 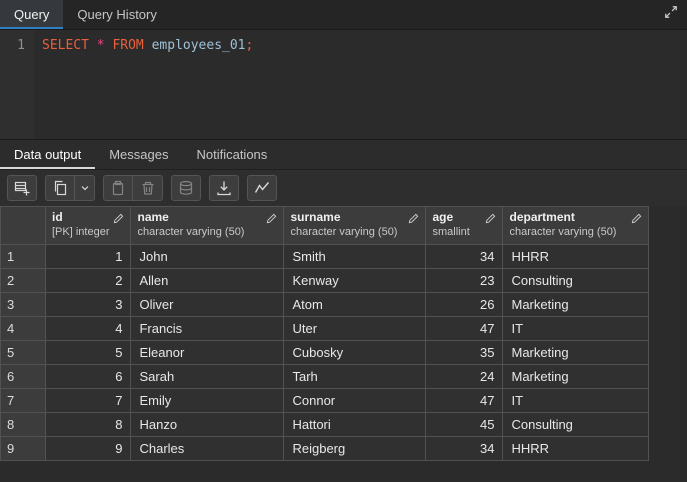 What do you see at coordinates (542, 217) in the screenshot?
I see `column-name: department` at bounding box center [542, 217].